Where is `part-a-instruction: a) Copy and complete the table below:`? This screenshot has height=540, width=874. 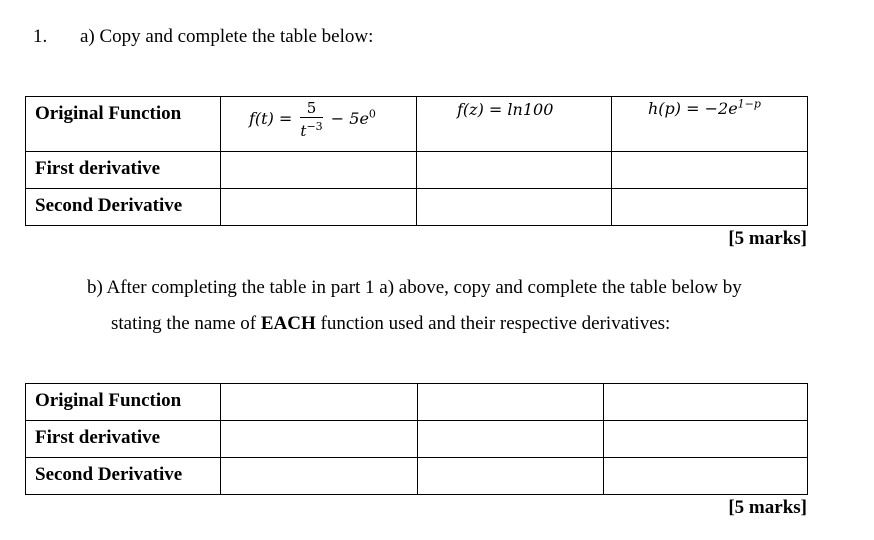
part-a-instruction: a) Copy and complete the table below: is located at coordinates (227, 36).